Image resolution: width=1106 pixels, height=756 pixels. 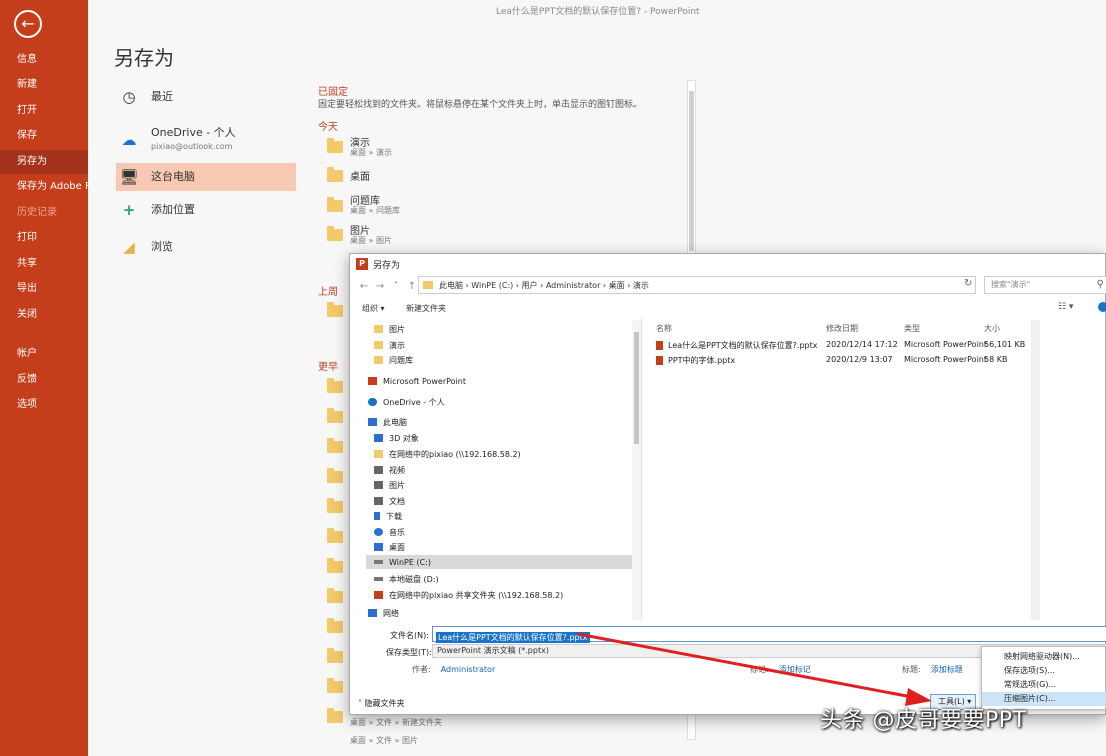 What do you see at coordinates (923, 720) in the screenshot?
I see `watermark: 头条 @皮哥要要PPT` at bounding box center [923, 720].